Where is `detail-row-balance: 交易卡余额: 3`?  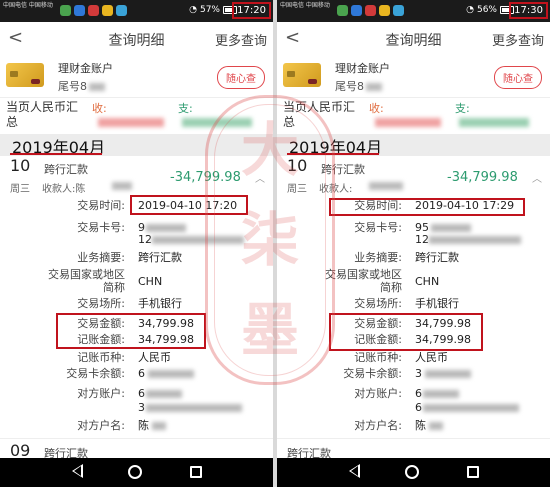
detail-row-balance: 交易卡余额: 3 is located at coordinates (413, 375).